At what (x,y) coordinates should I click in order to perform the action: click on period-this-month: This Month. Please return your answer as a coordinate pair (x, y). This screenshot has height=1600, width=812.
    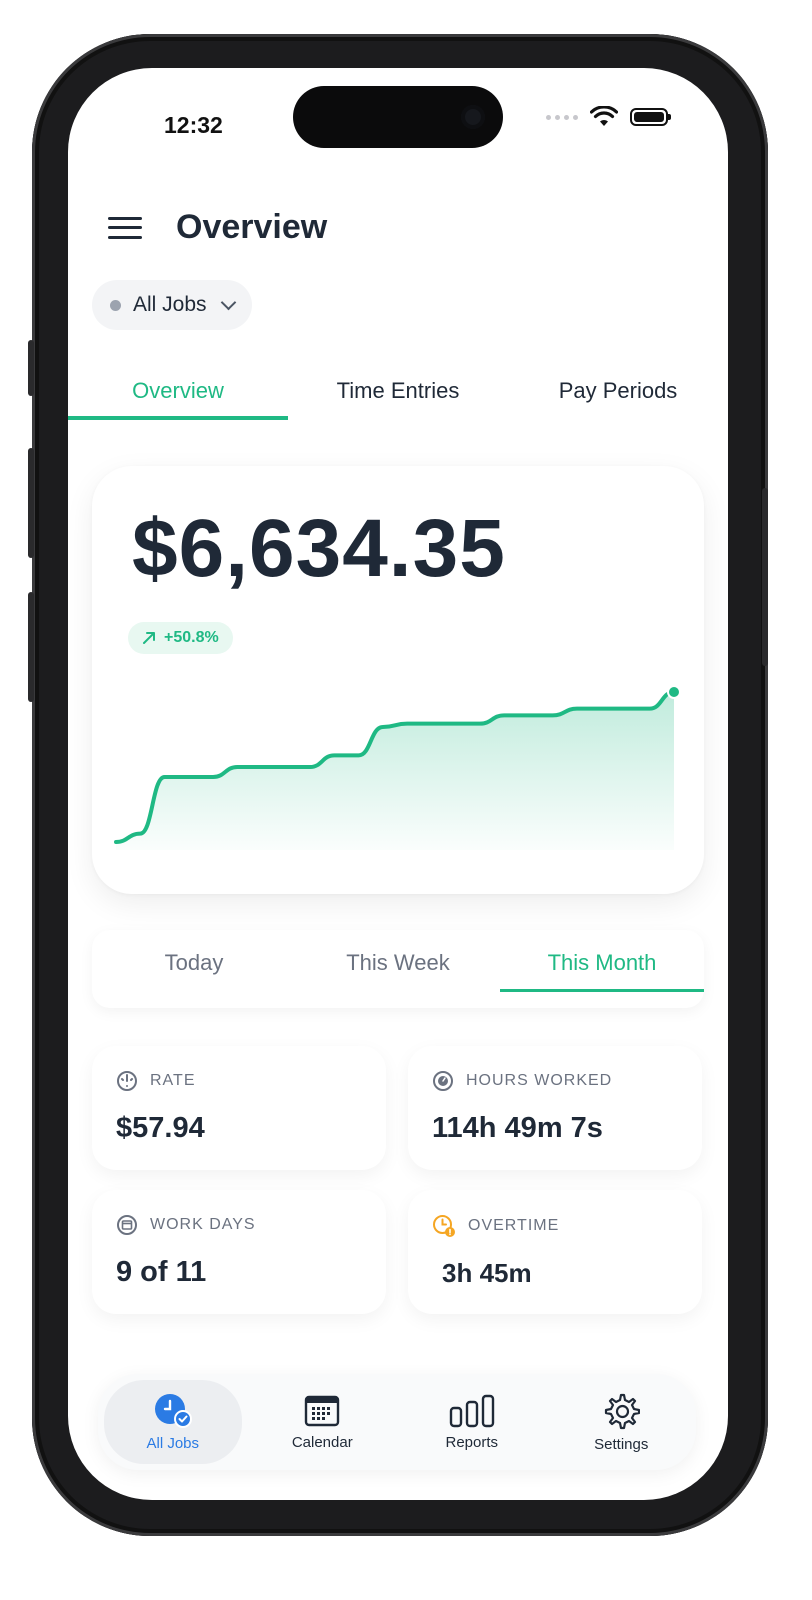
    Looking at the image, I should click on (602, 969).